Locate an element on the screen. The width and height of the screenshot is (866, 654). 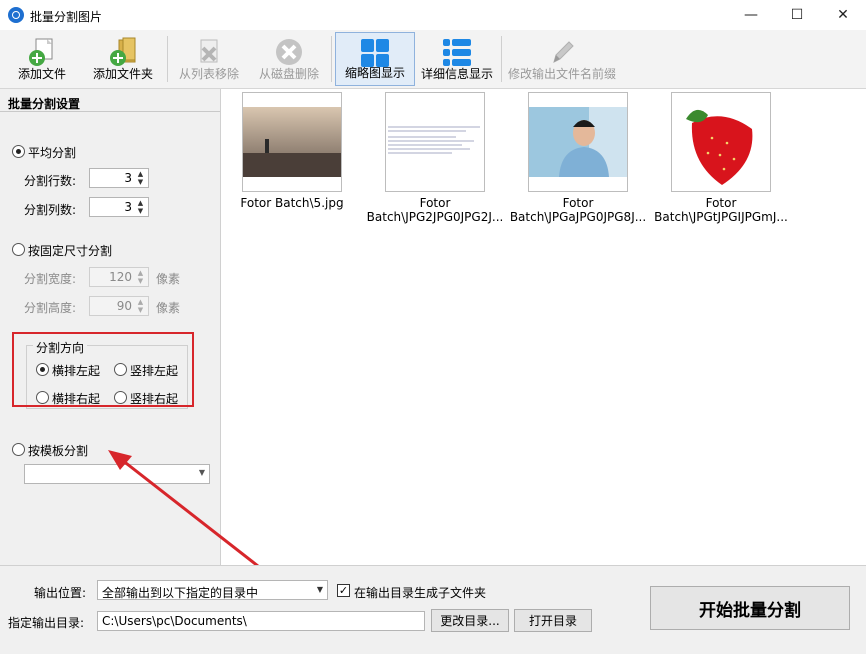
output-dir-label: 指定输出目录: is located at coordinates (46, 623).